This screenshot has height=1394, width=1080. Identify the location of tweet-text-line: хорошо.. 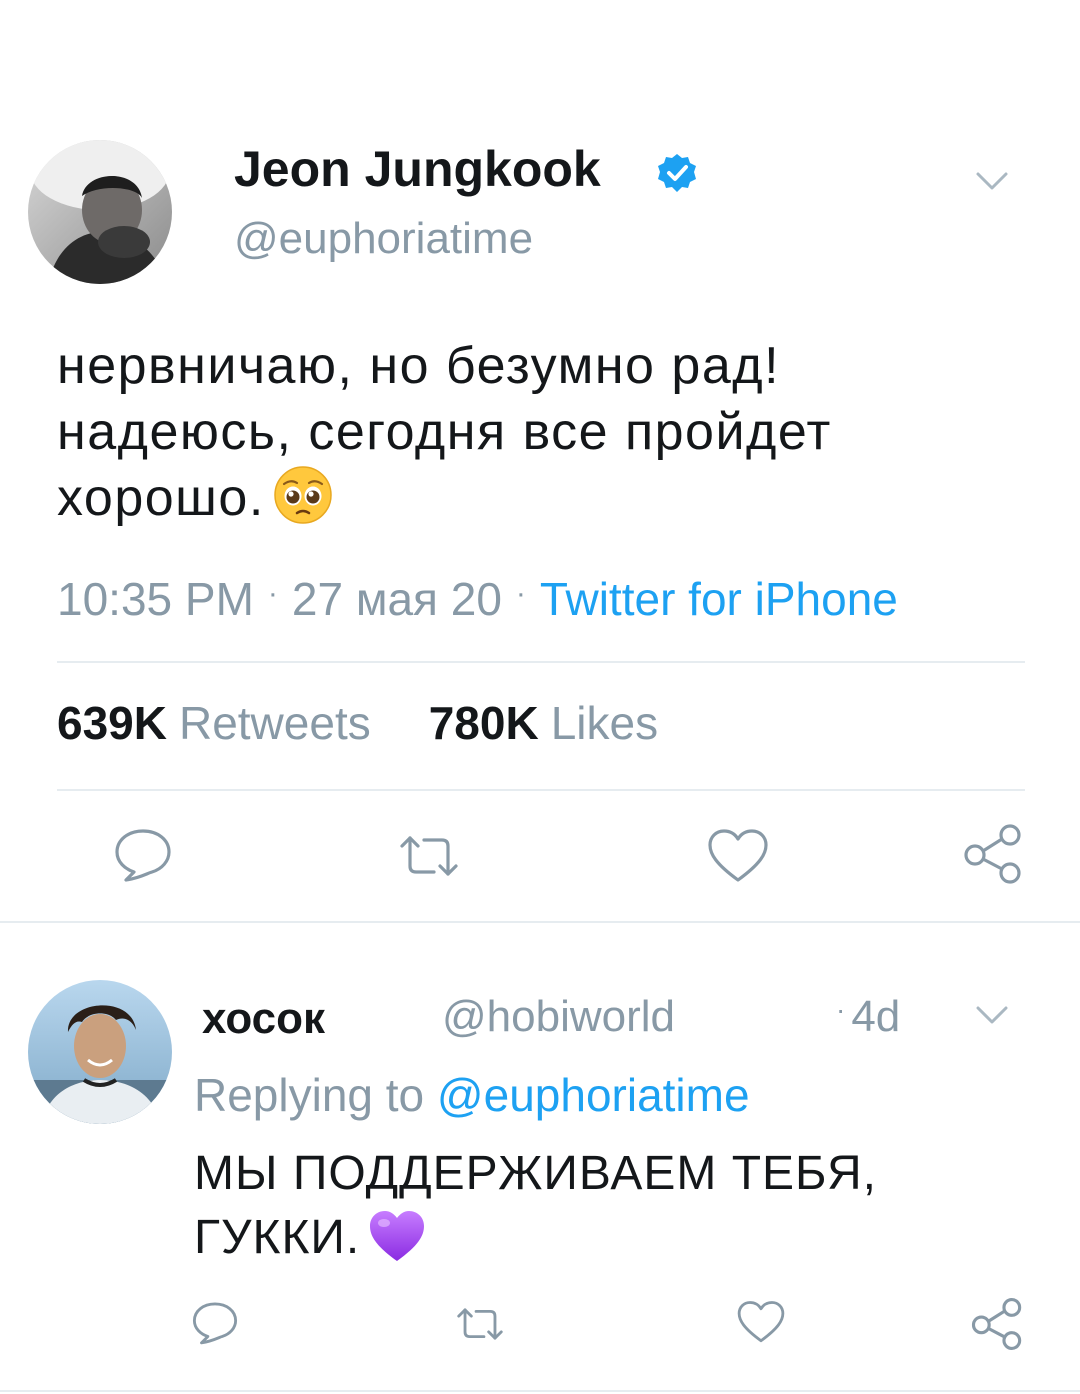
(161, 498).